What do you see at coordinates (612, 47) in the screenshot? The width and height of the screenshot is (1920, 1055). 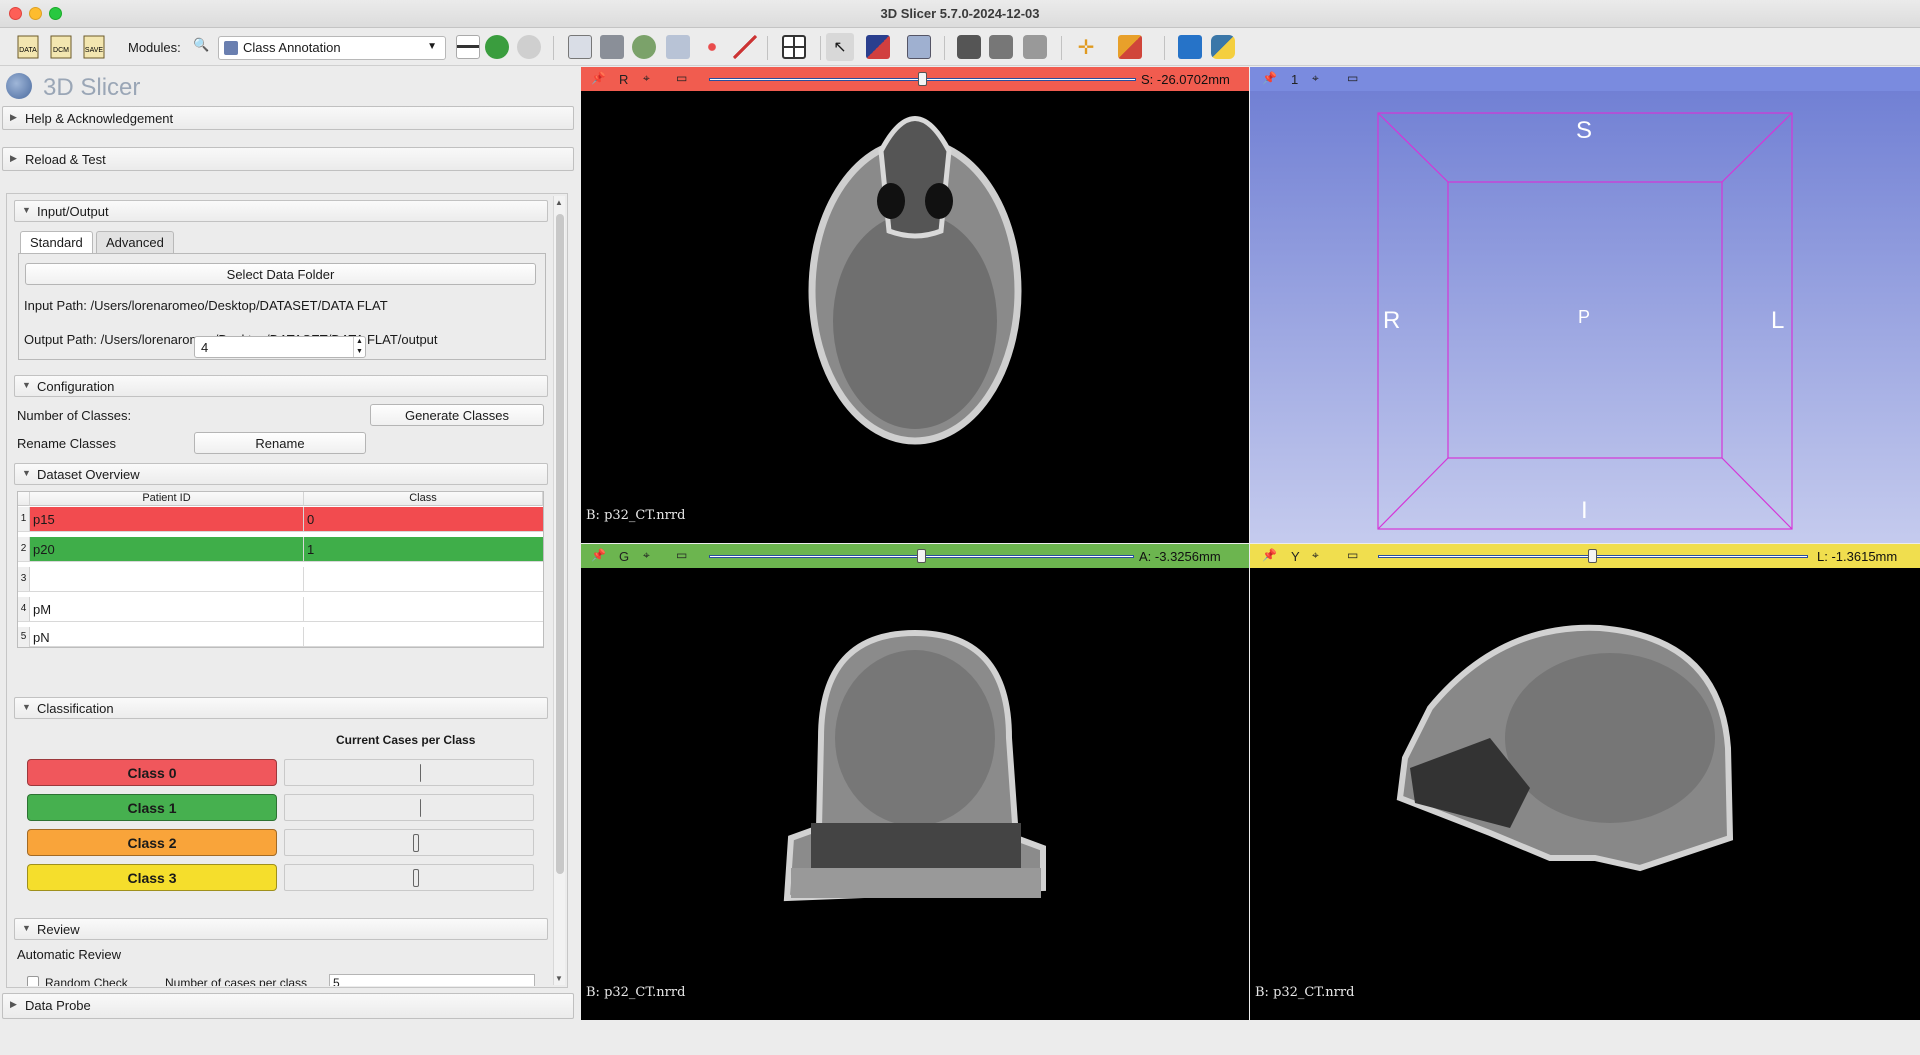 I see `volumes-button` at bounding box center [612, 47].